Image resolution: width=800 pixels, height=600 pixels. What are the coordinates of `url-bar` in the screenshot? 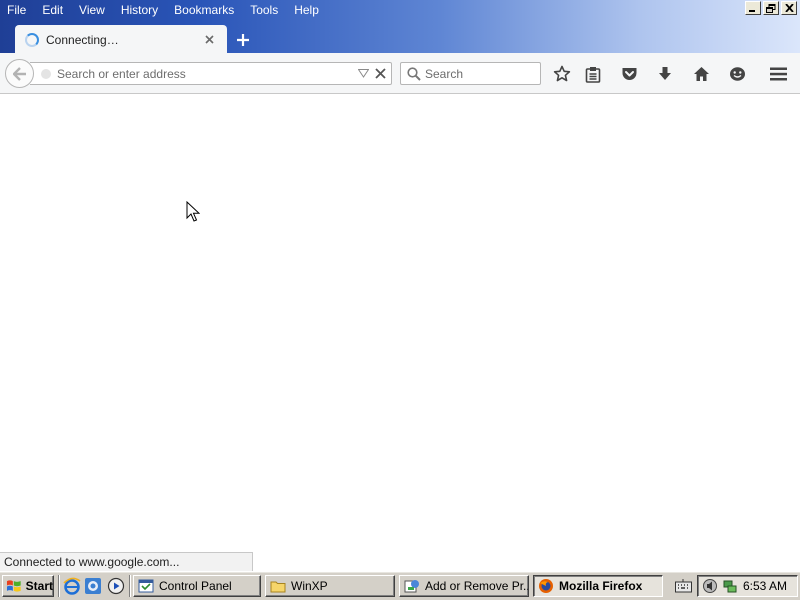 It's located at (211, 73).